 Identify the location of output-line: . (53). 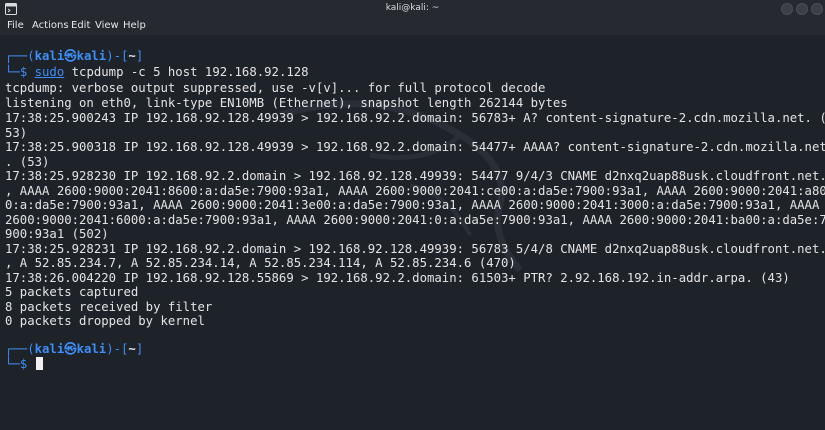
(27, 162).